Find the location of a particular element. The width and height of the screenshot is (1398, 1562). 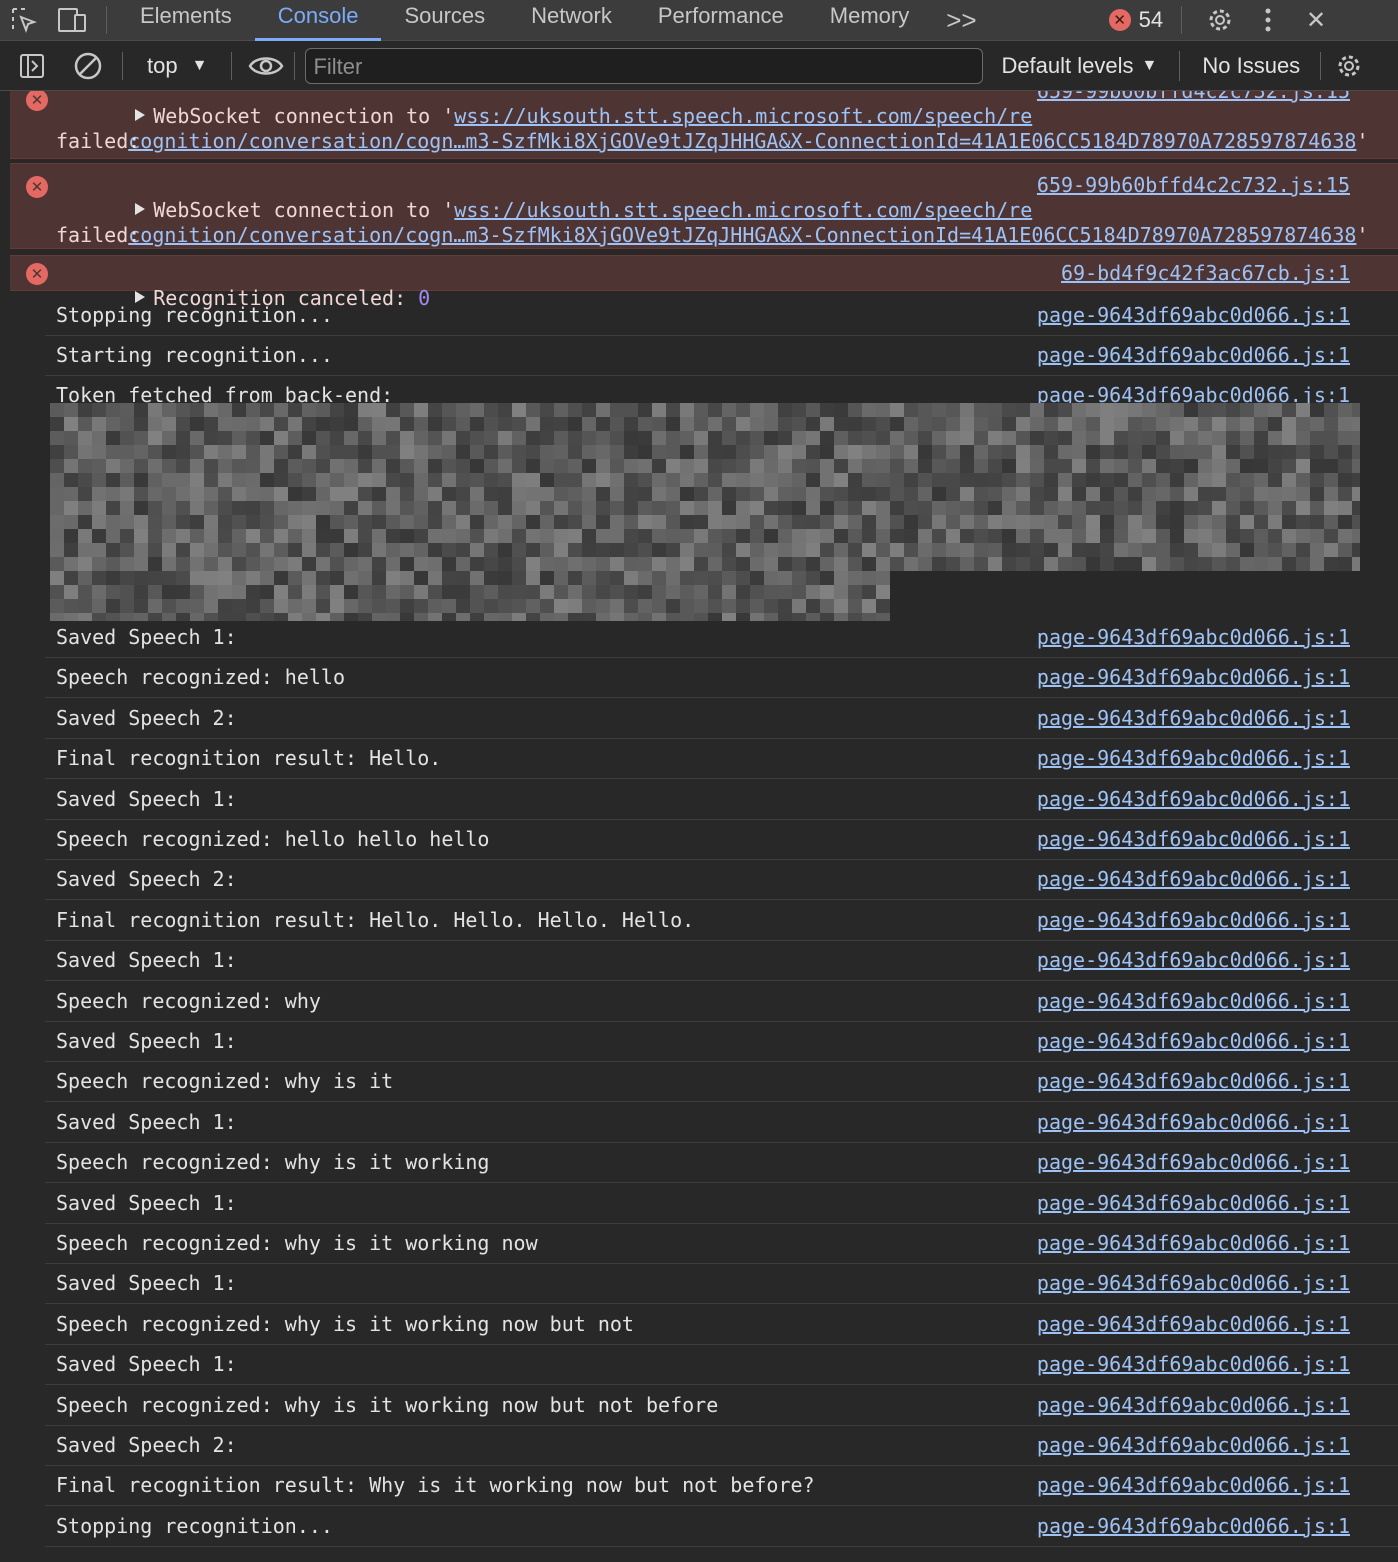

context-selector: top ▼ is located at coordinates (177, 66).